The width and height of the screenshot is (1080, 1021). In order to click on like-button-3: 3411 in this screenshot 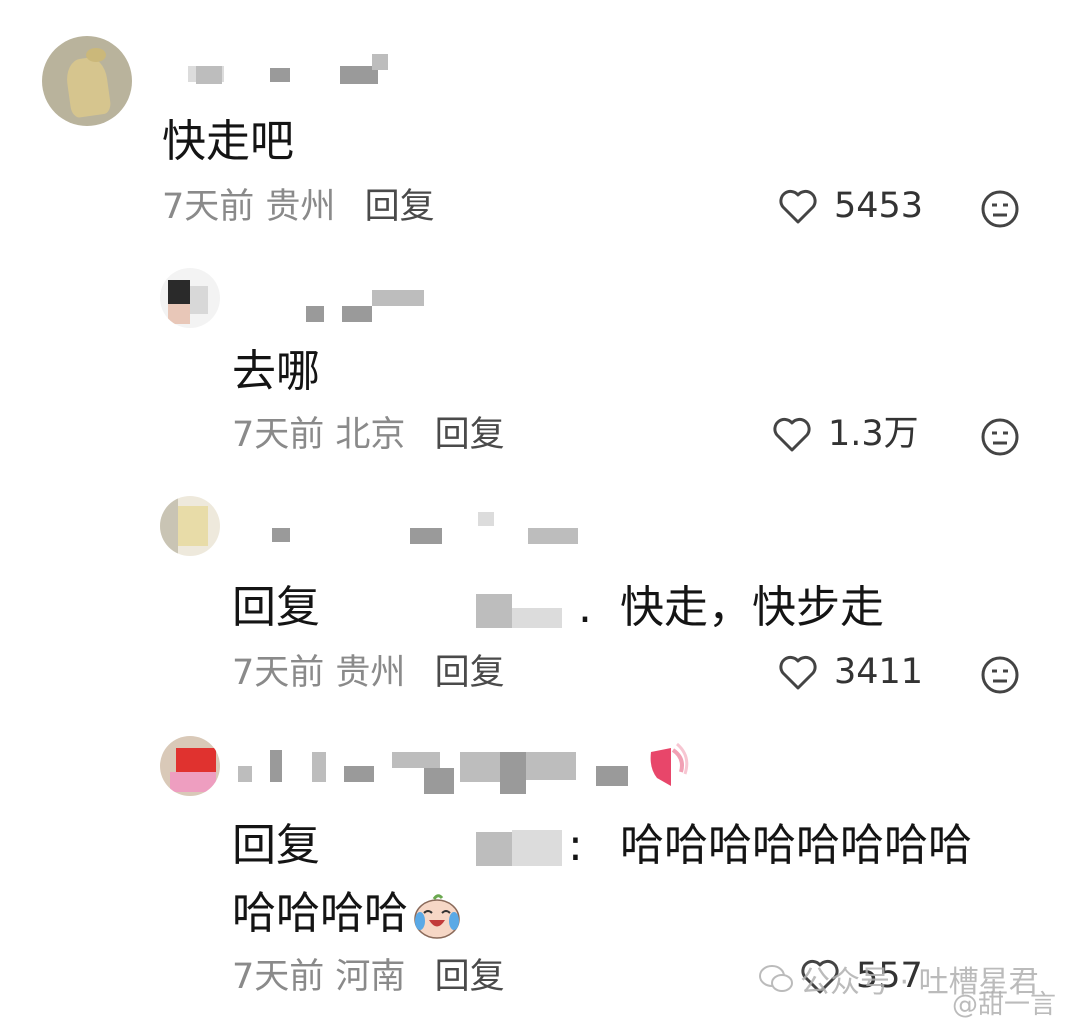, I will do `click(850, 672)`.